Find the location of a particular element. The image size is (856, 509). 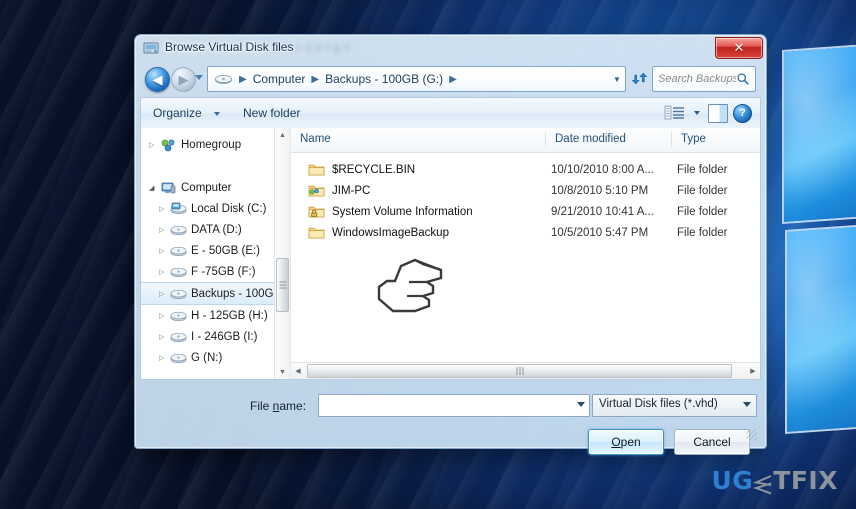

file-type-select: Virtual Disk files (*.vhd) is located at coordinates (674, 405).